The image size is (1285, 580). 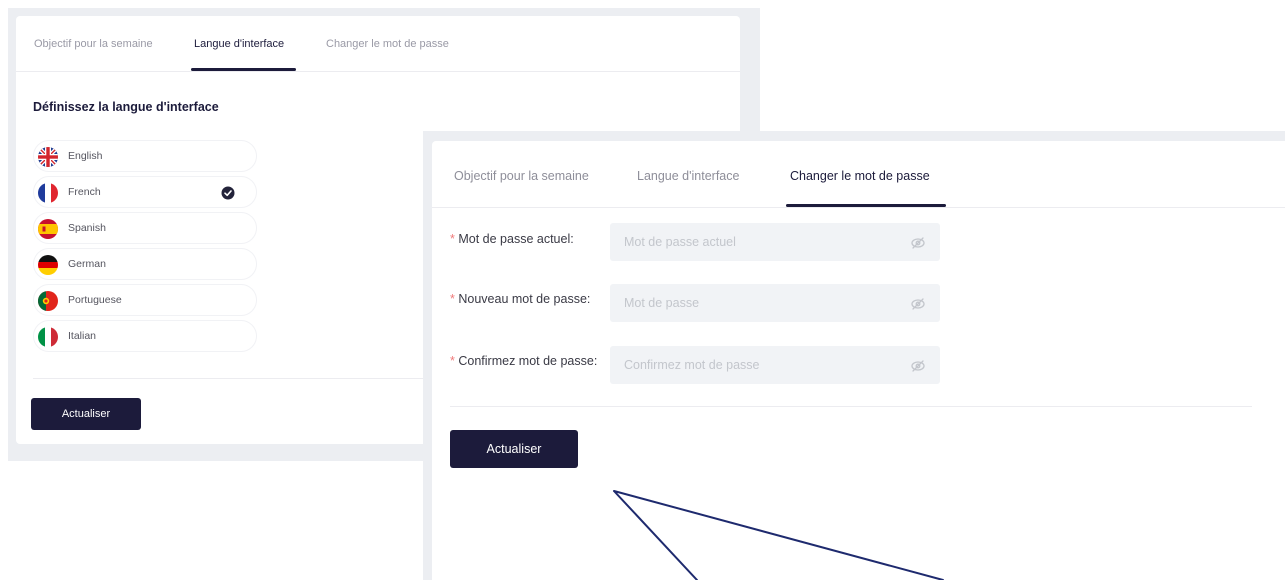 I want to click on italy-flag-icon, so click(x=48, y=337).